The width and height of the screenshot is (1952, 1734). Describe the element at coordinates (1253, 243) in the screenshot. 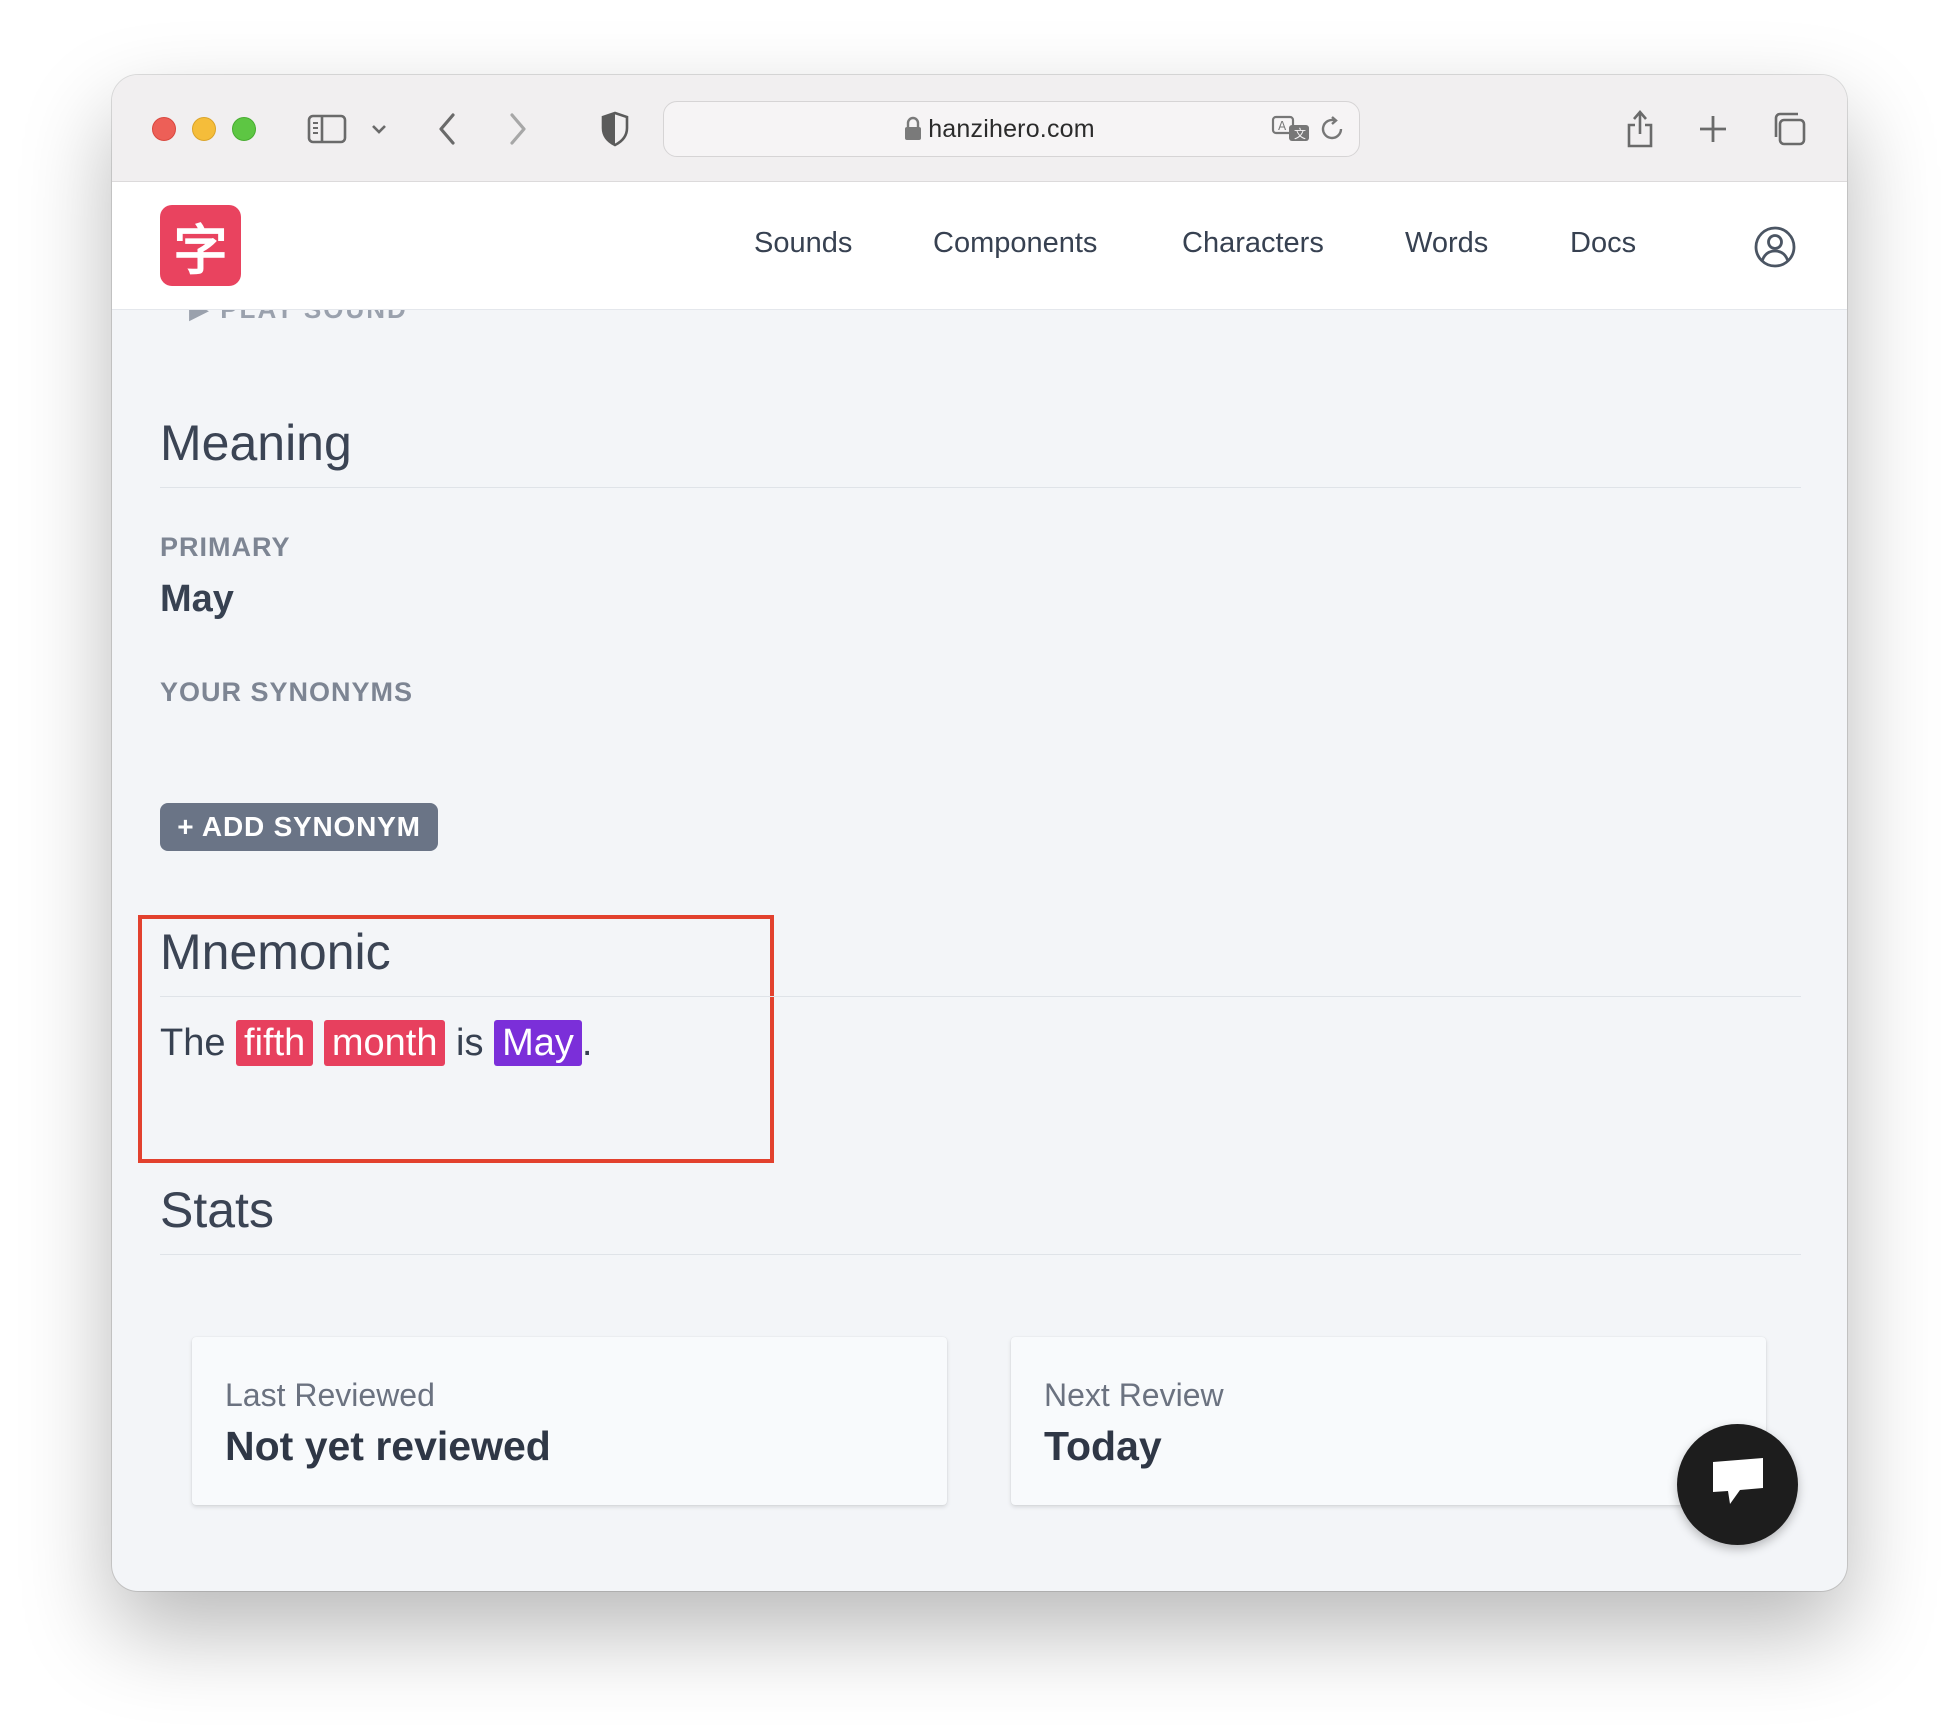

I see `nav-characters: Characters` at that location.